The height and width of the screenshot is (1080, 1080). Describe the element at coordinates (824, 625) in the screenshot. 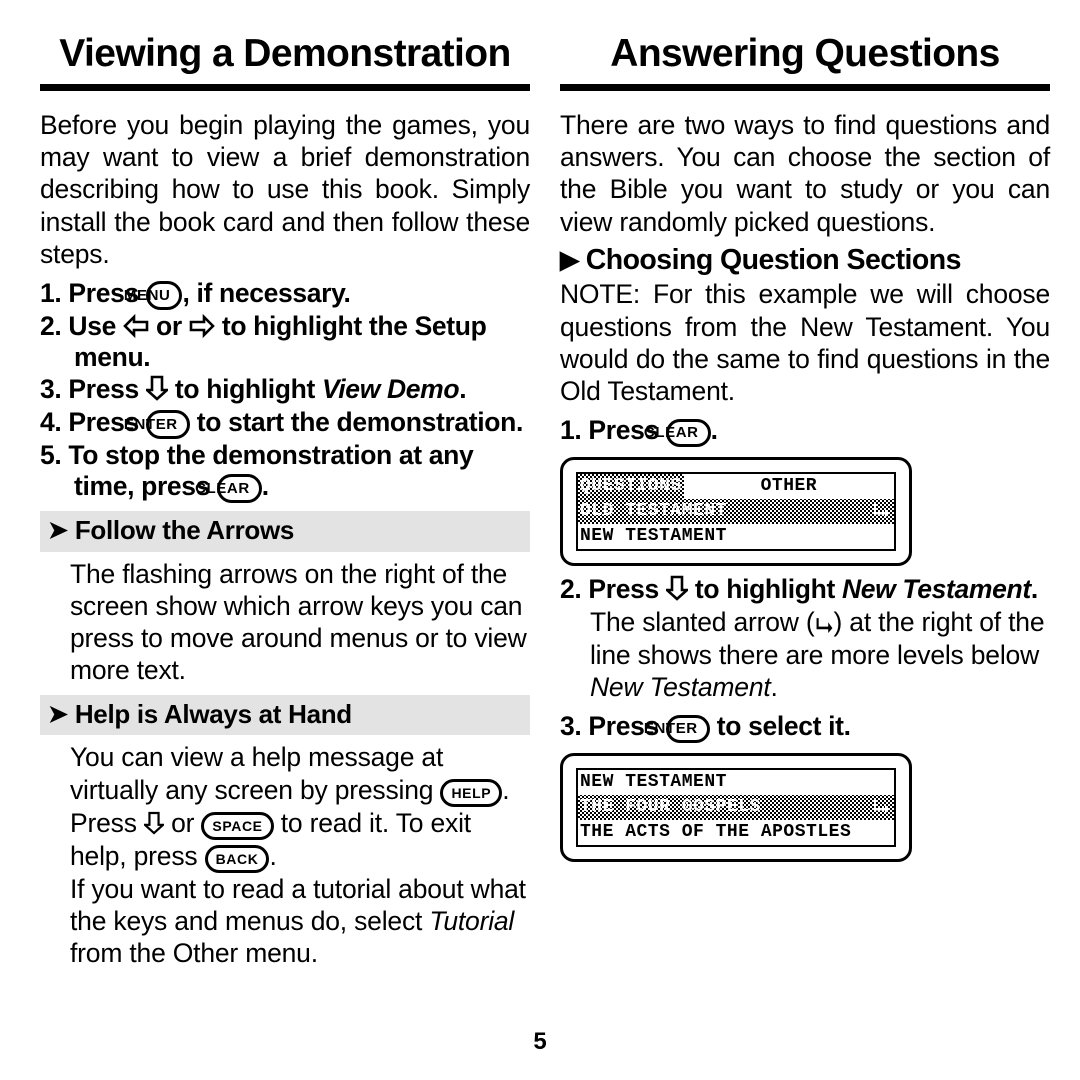

I see `slanted-arrow-icon-inline` at that location.